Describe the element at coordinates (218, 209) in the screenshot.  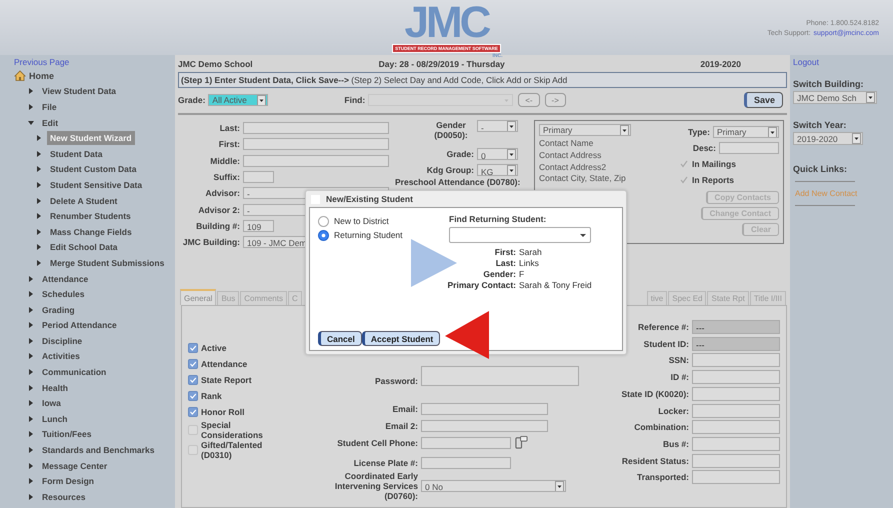
I see `field-label: Advisor 2:` at that location.